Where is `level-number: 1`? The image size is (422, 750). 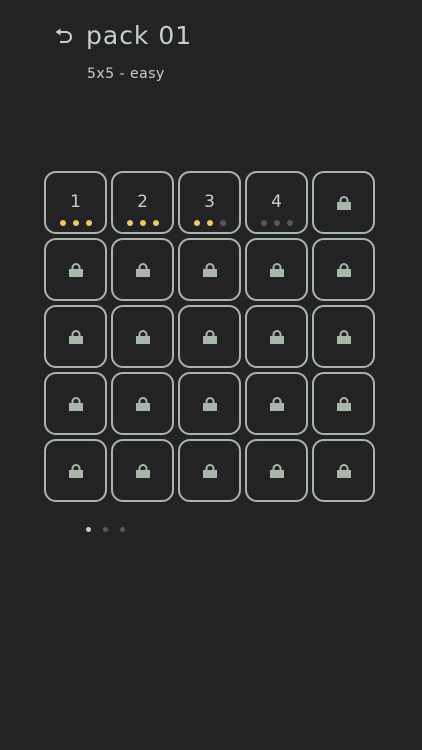 level-number: 1 is located at coordinates (75, 202).